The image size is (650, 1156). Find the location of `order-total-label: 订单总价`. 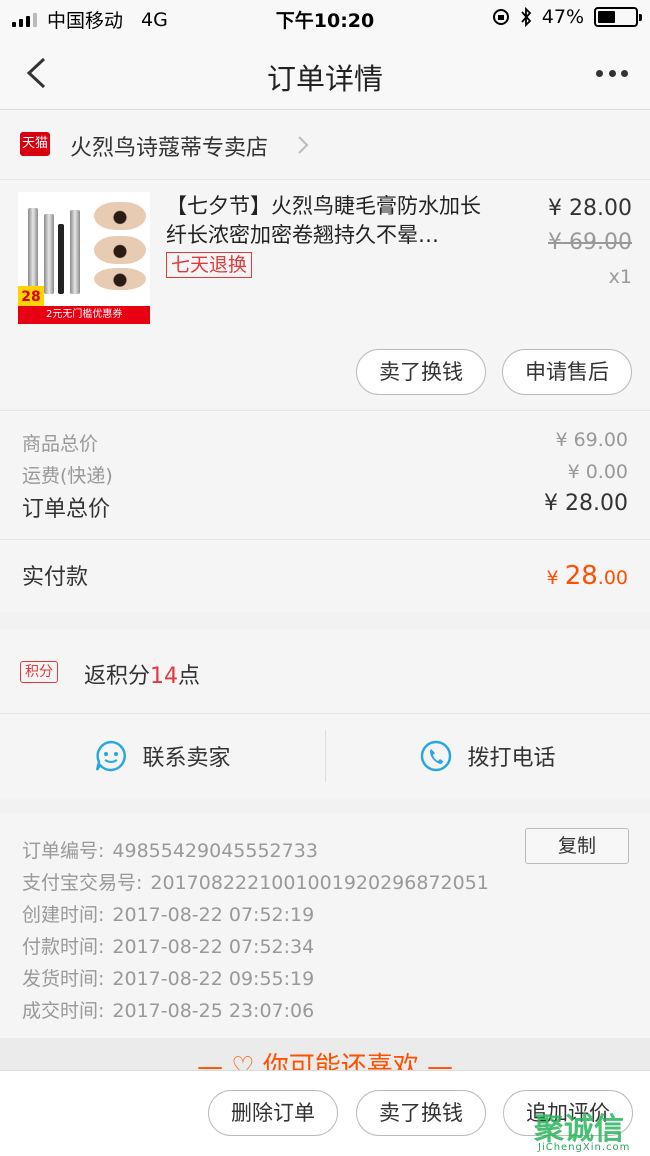

order-total-label: 订单总价 is located at coordinates (66, 509).